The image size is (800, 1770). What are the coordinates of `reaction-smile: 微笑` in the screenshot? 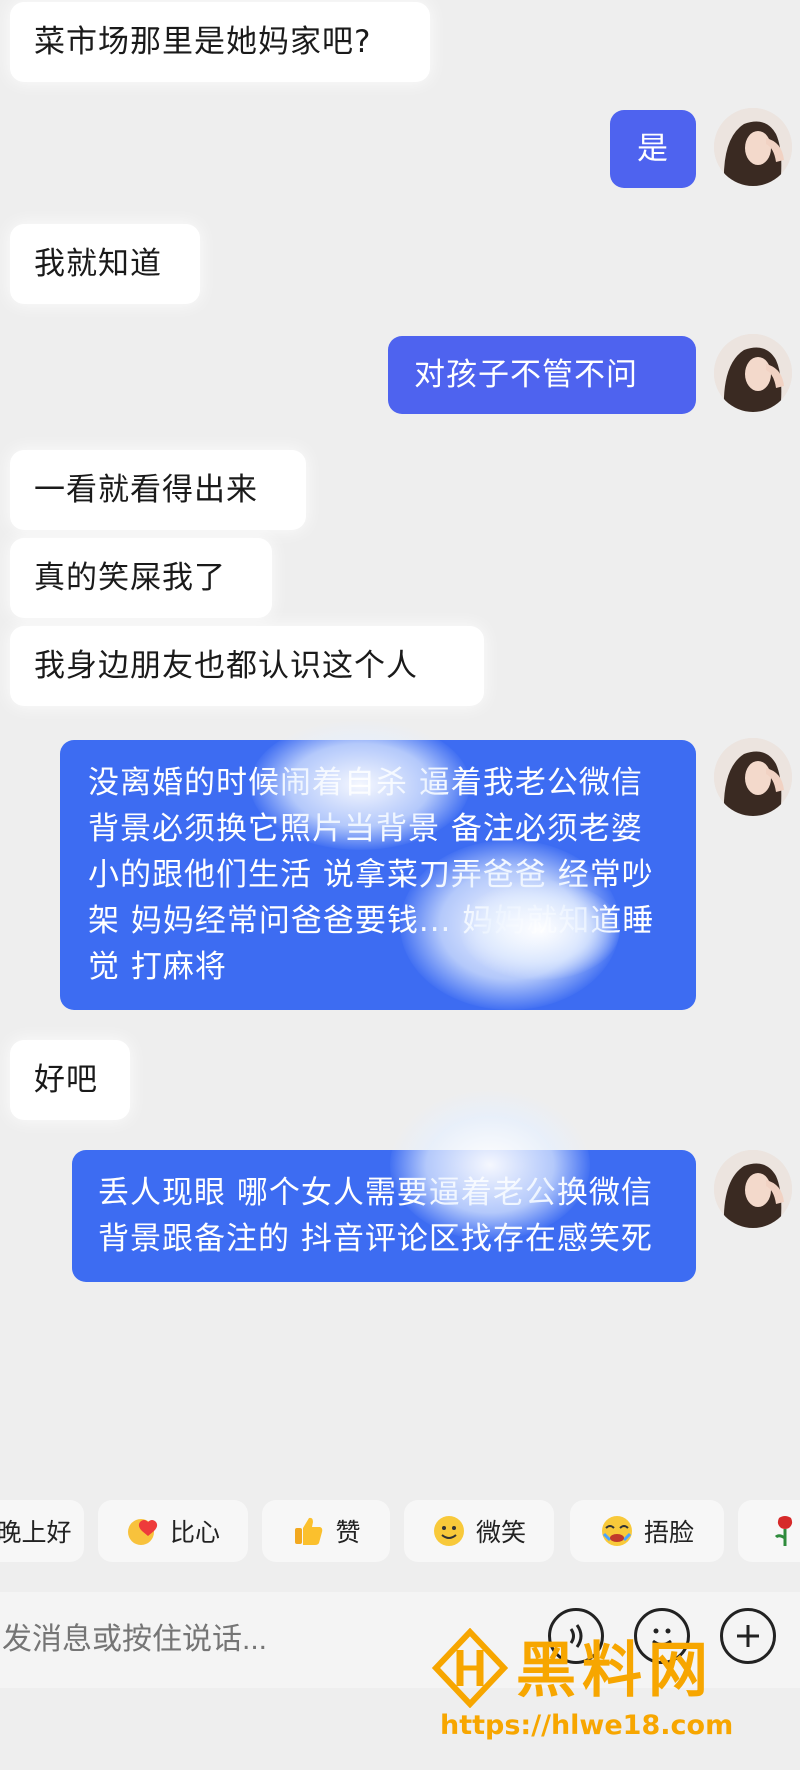 It's located at (479, 1531).